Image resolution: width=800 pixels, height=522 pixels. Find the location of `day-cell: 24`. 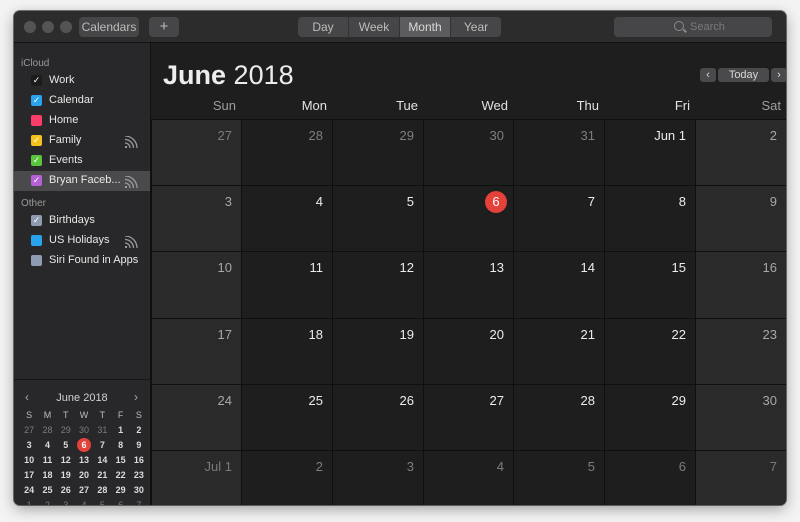

day-cell: 24 is located at coordinates (196, 417).